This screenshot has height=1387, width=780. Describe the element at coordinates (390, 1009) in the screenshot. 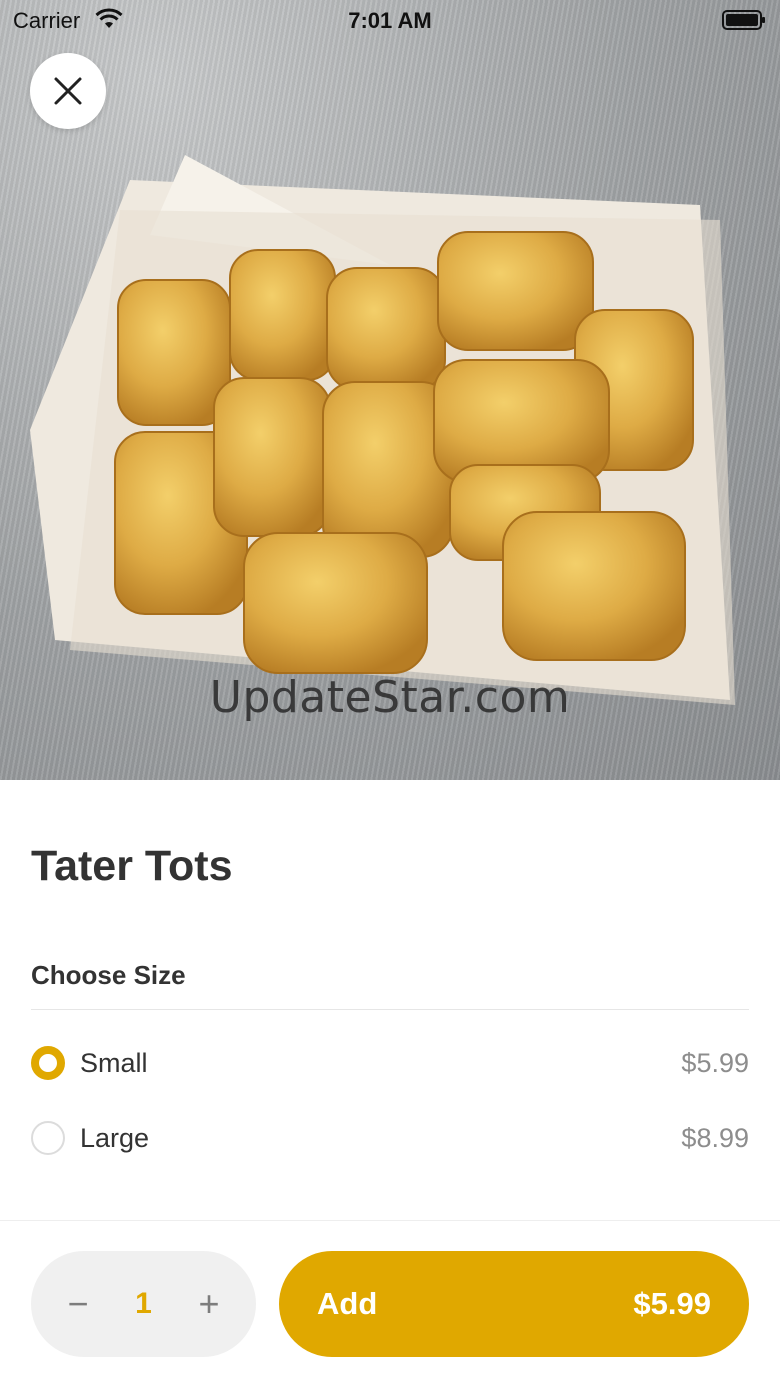

I see `section-divider` at that location.